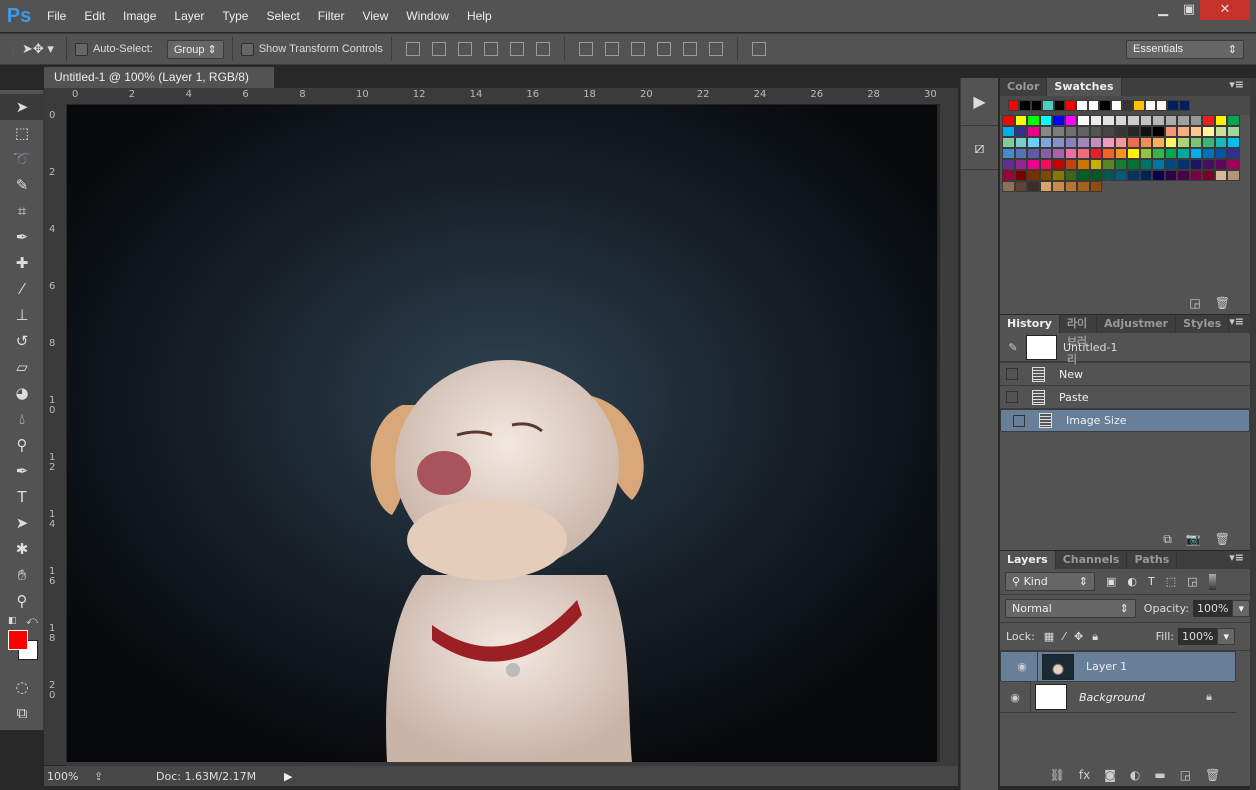  I want to click on healing-brush-tool-icon: ✚, so click(22, 263).